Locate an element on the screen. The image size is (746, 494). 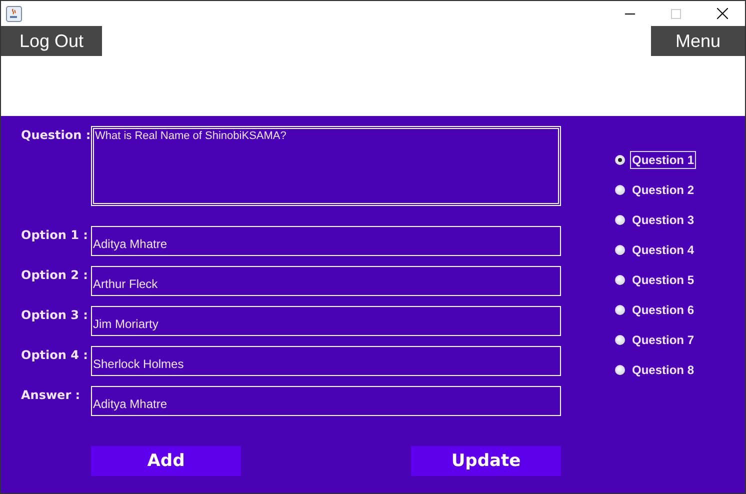
field-label: Answer : is located at coordinates (51, 395).